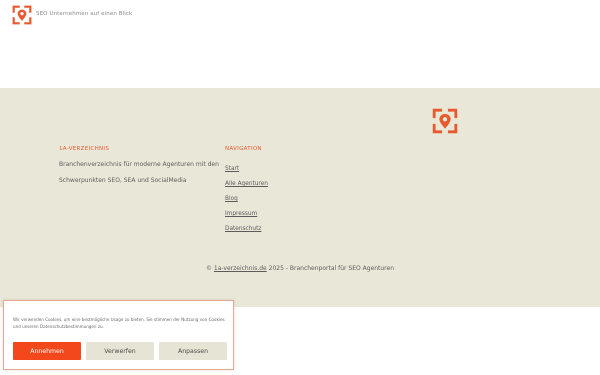 Image resolution: width=600 pixels, height=375 pixels. Describe the element at coordinates (84, 149) in the screenshot. I see `about-heading: 1A-VERZEICHNIS` at that location.